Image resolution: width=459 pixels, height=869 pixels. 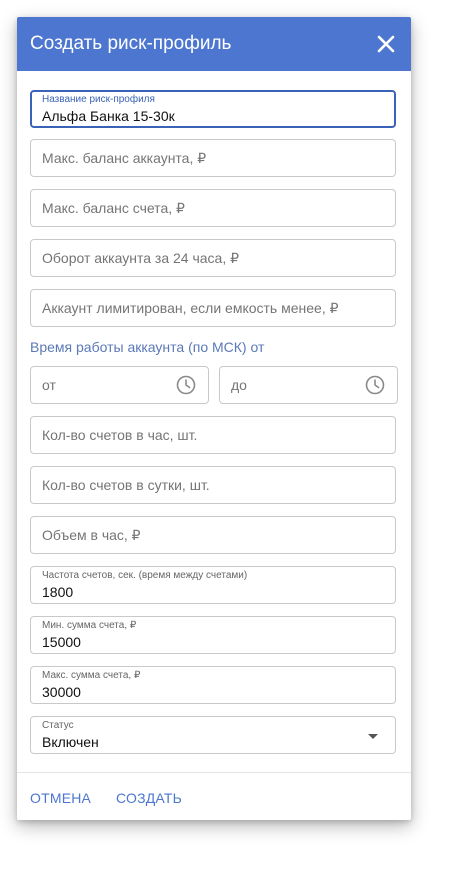 What do you see at coordinates (213, 208) in the screenshot?
I see `max-invoice-balance-field: Макс. баланс счета, ₽` at bounding box center [213, 208].